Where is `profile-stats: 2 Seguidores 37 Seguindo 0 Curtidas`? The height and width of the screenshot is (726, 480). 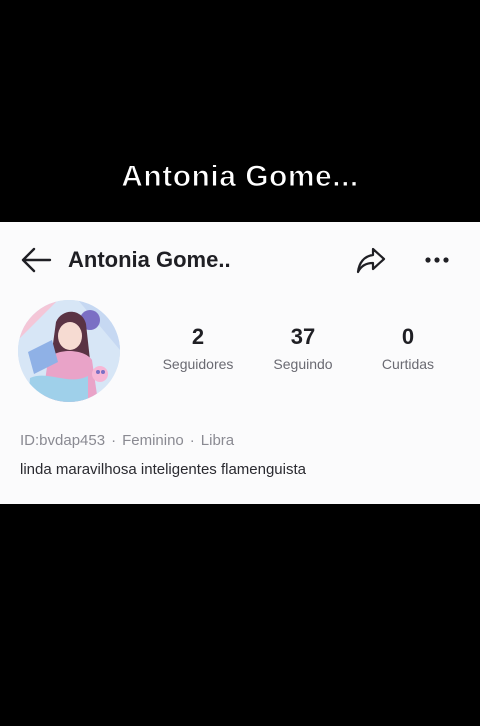 profile-stats: 2 Seguidores 37 Seguindo 0 Curtidas is located at coordinates (303, 352).